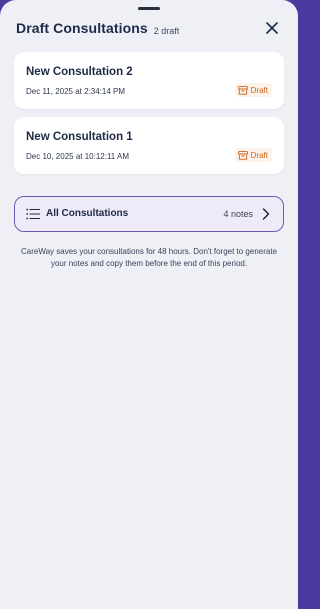  I want to click on draft-count: 2 draft, so click(166, 30).